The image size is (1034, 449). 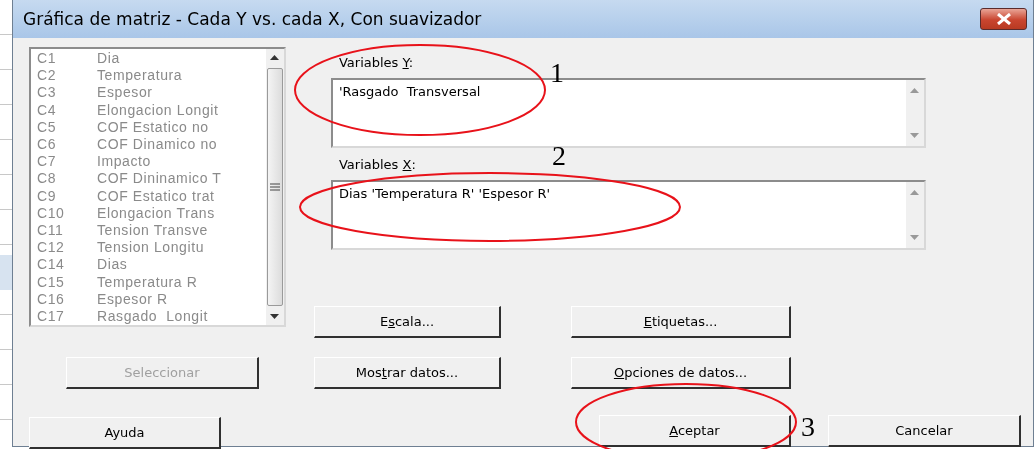 I want to click on scroll-thumb, so click(x=275, y=187).